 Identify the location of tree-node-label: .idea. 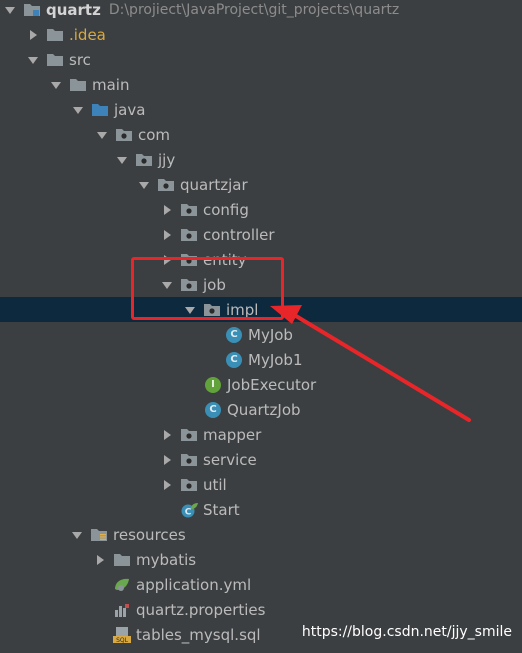
(87, 34).